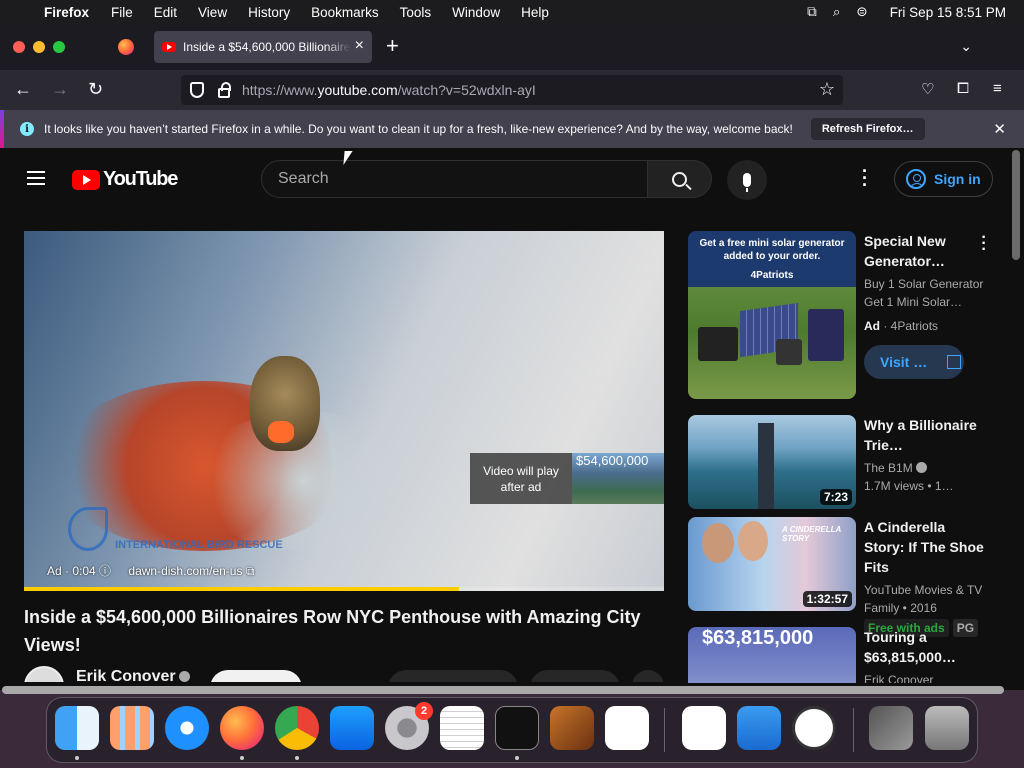 The image size is (1024, 768). What do you see at coordinates (454, 179) in the screenshot?
I see `search-input: Search` at bounding box center [454, 179].